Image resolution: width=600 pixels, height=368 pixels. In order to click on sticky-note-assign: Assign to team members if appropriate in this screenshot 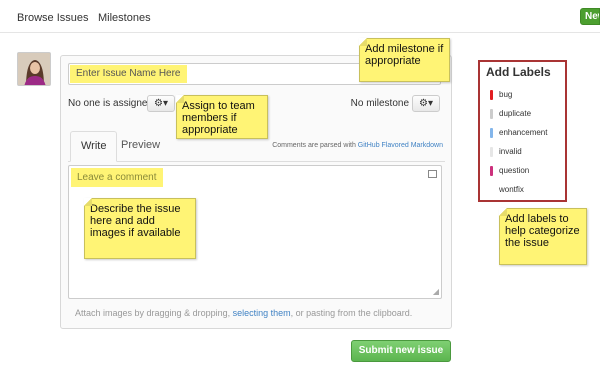, I will do `click(222, 117)`.